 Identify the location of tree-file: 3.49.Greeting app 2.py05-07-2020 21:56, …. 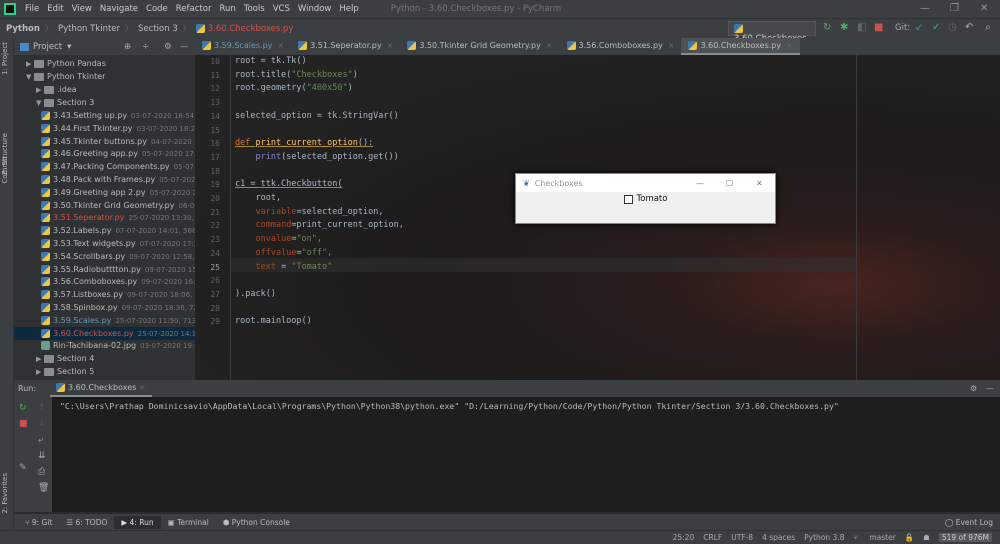
(118, 192).